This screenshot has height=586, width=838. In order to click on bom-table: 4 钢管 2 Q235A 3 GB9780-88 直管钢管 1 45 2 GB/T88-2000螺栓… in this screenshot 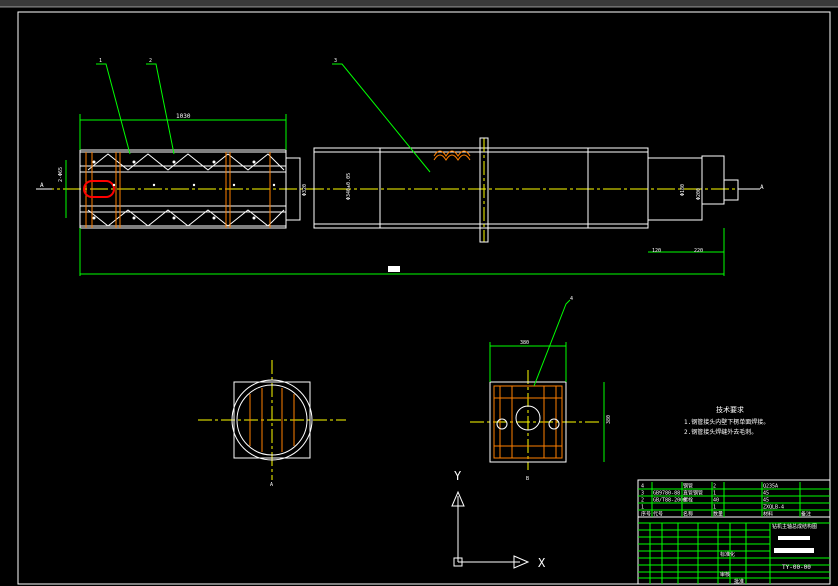, I will do `click(734, 500)`.